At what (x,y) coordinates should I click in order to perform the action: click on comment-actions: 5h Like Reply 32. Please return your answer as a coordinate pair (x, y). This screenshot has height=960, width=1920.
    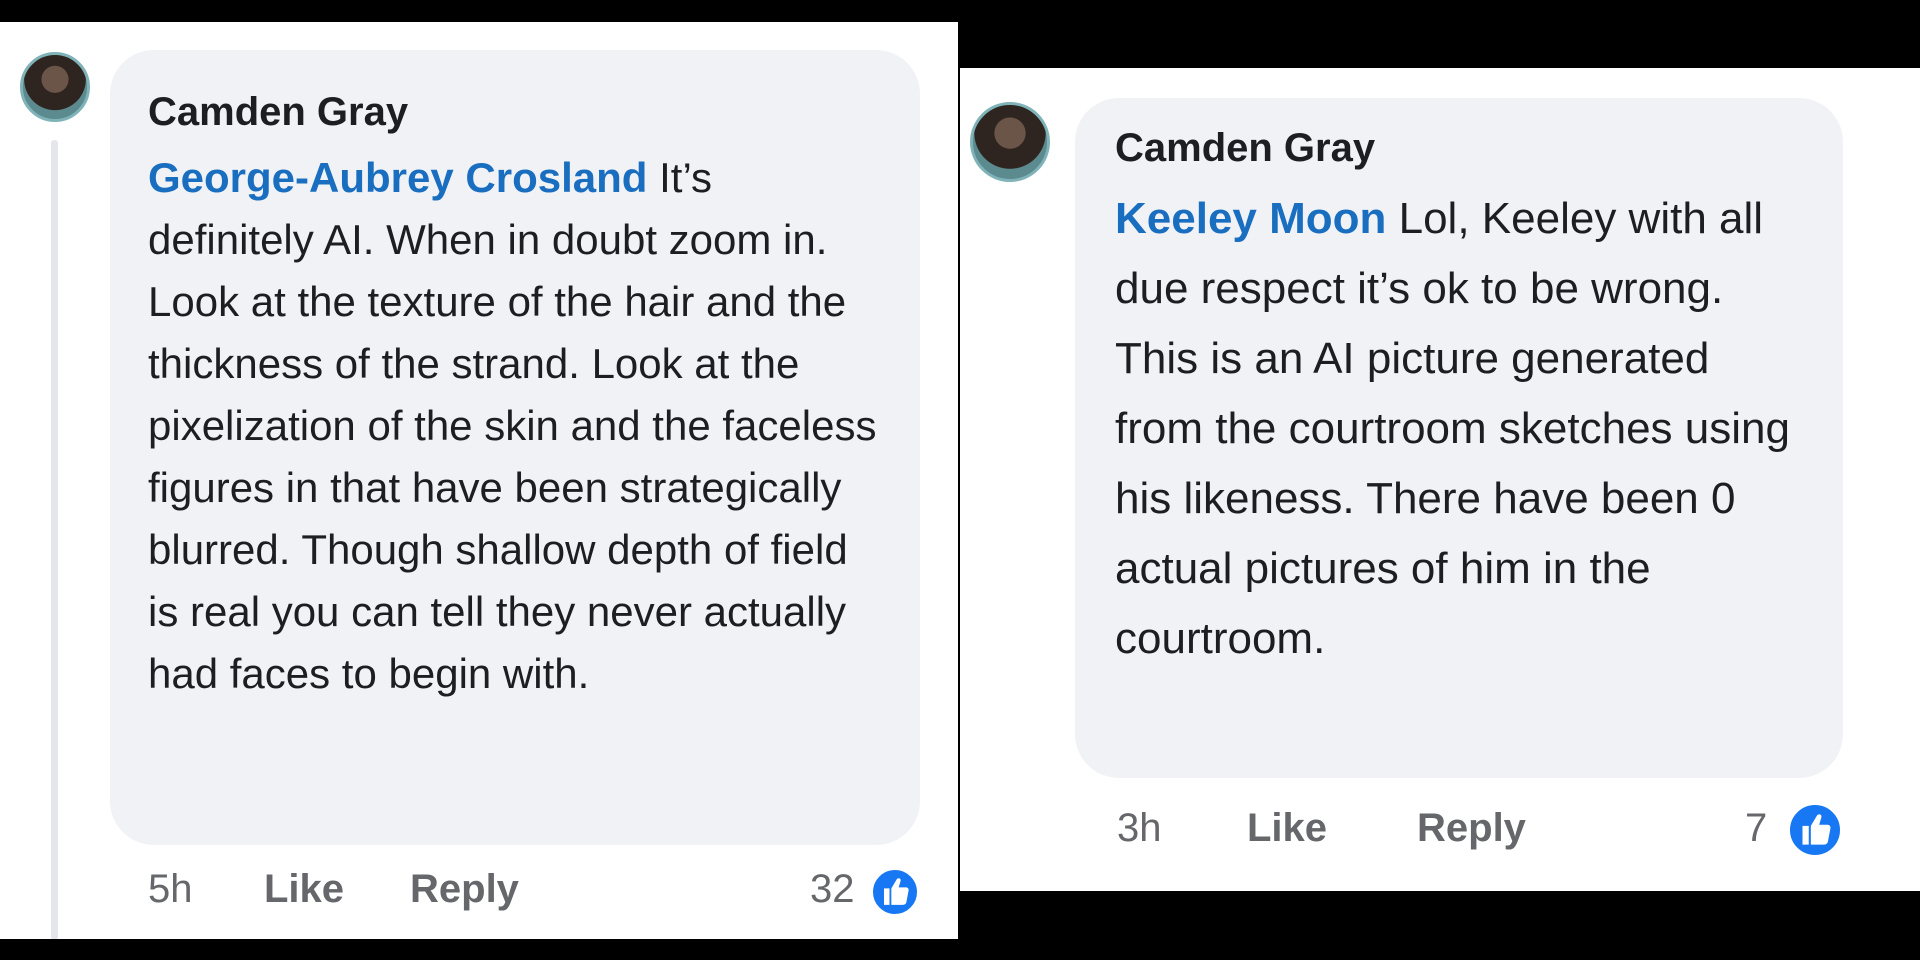
    Looking at the image, I should click on (538, 892).